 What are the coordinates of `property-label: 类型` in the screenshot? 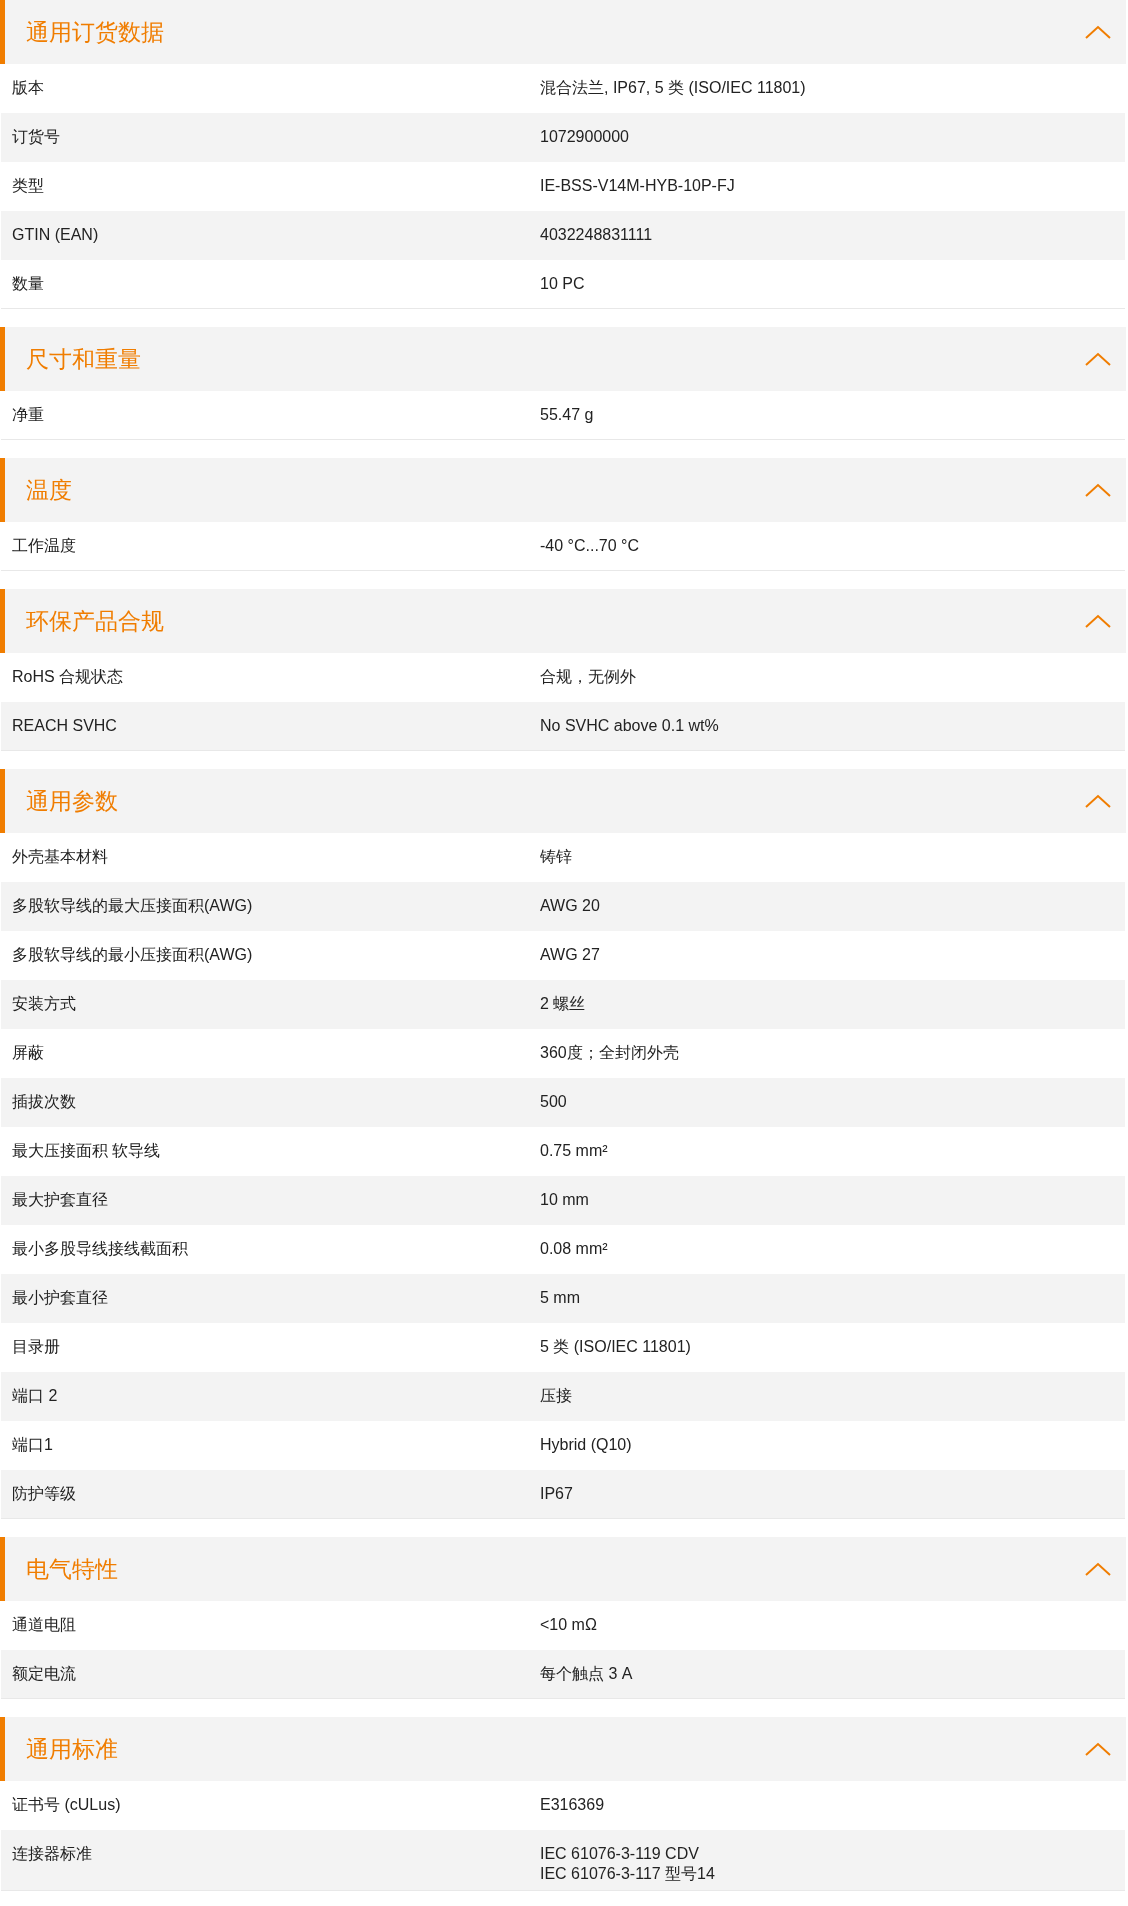 It's located at (28, 186).